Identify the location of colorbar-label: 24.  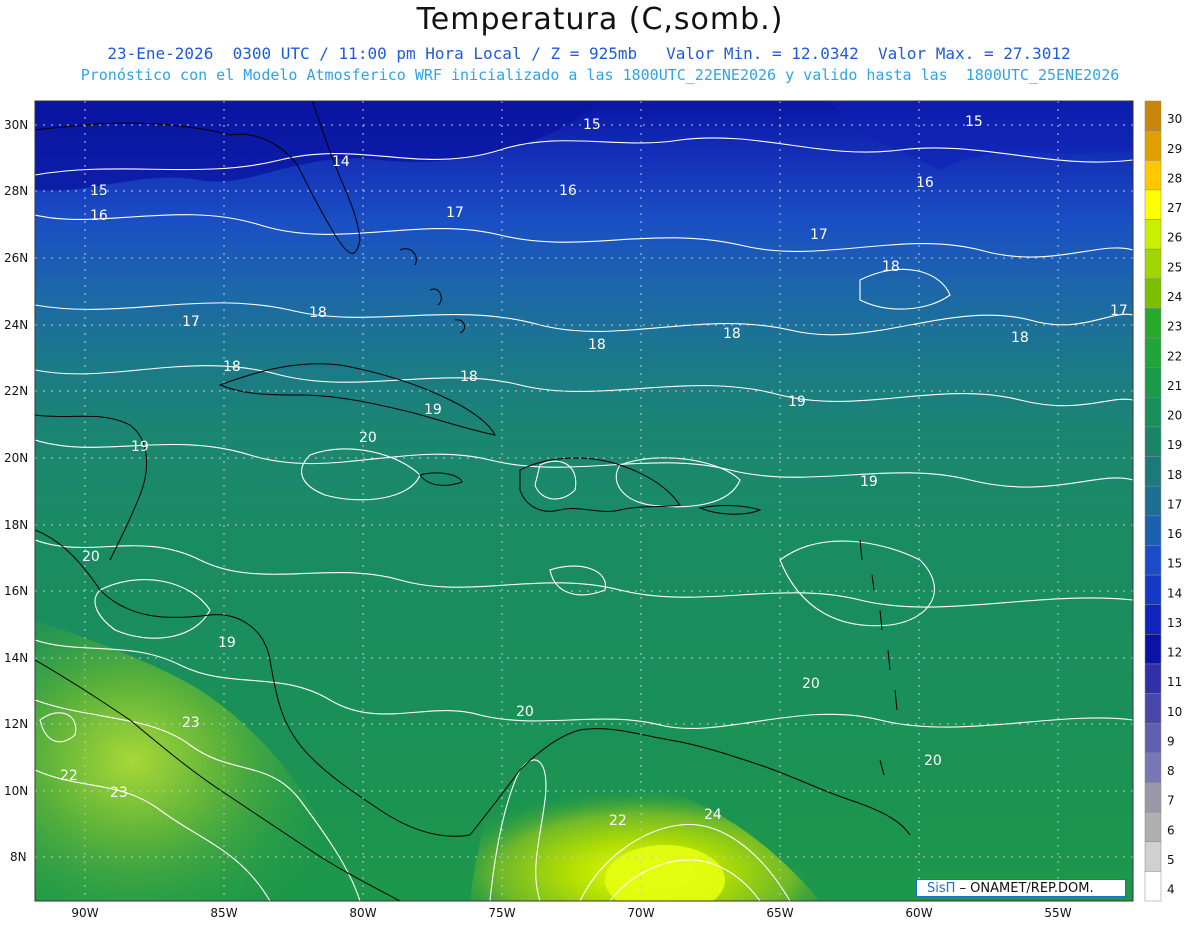
(1174, 297).